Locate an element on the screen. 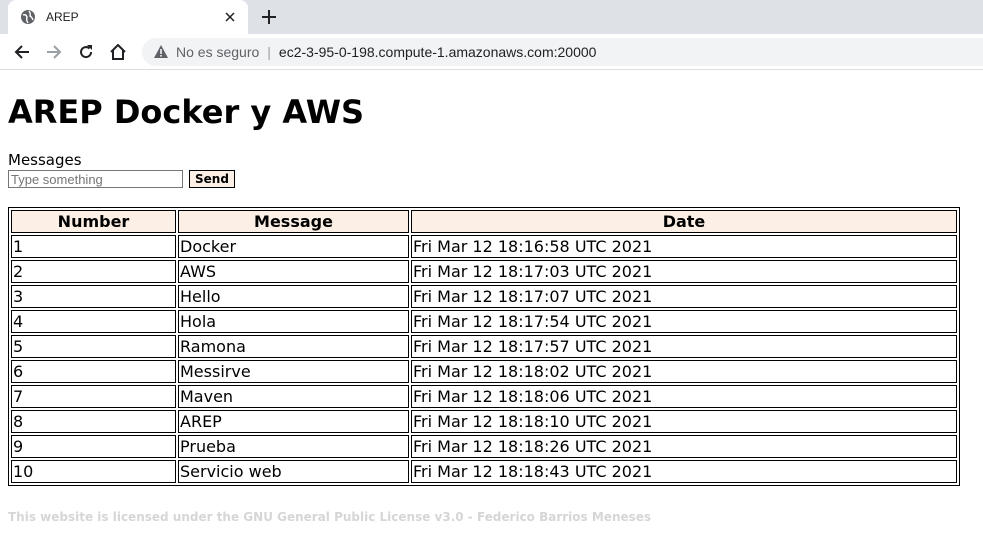  back-arrow-icon is located at coordinates (22, 52).